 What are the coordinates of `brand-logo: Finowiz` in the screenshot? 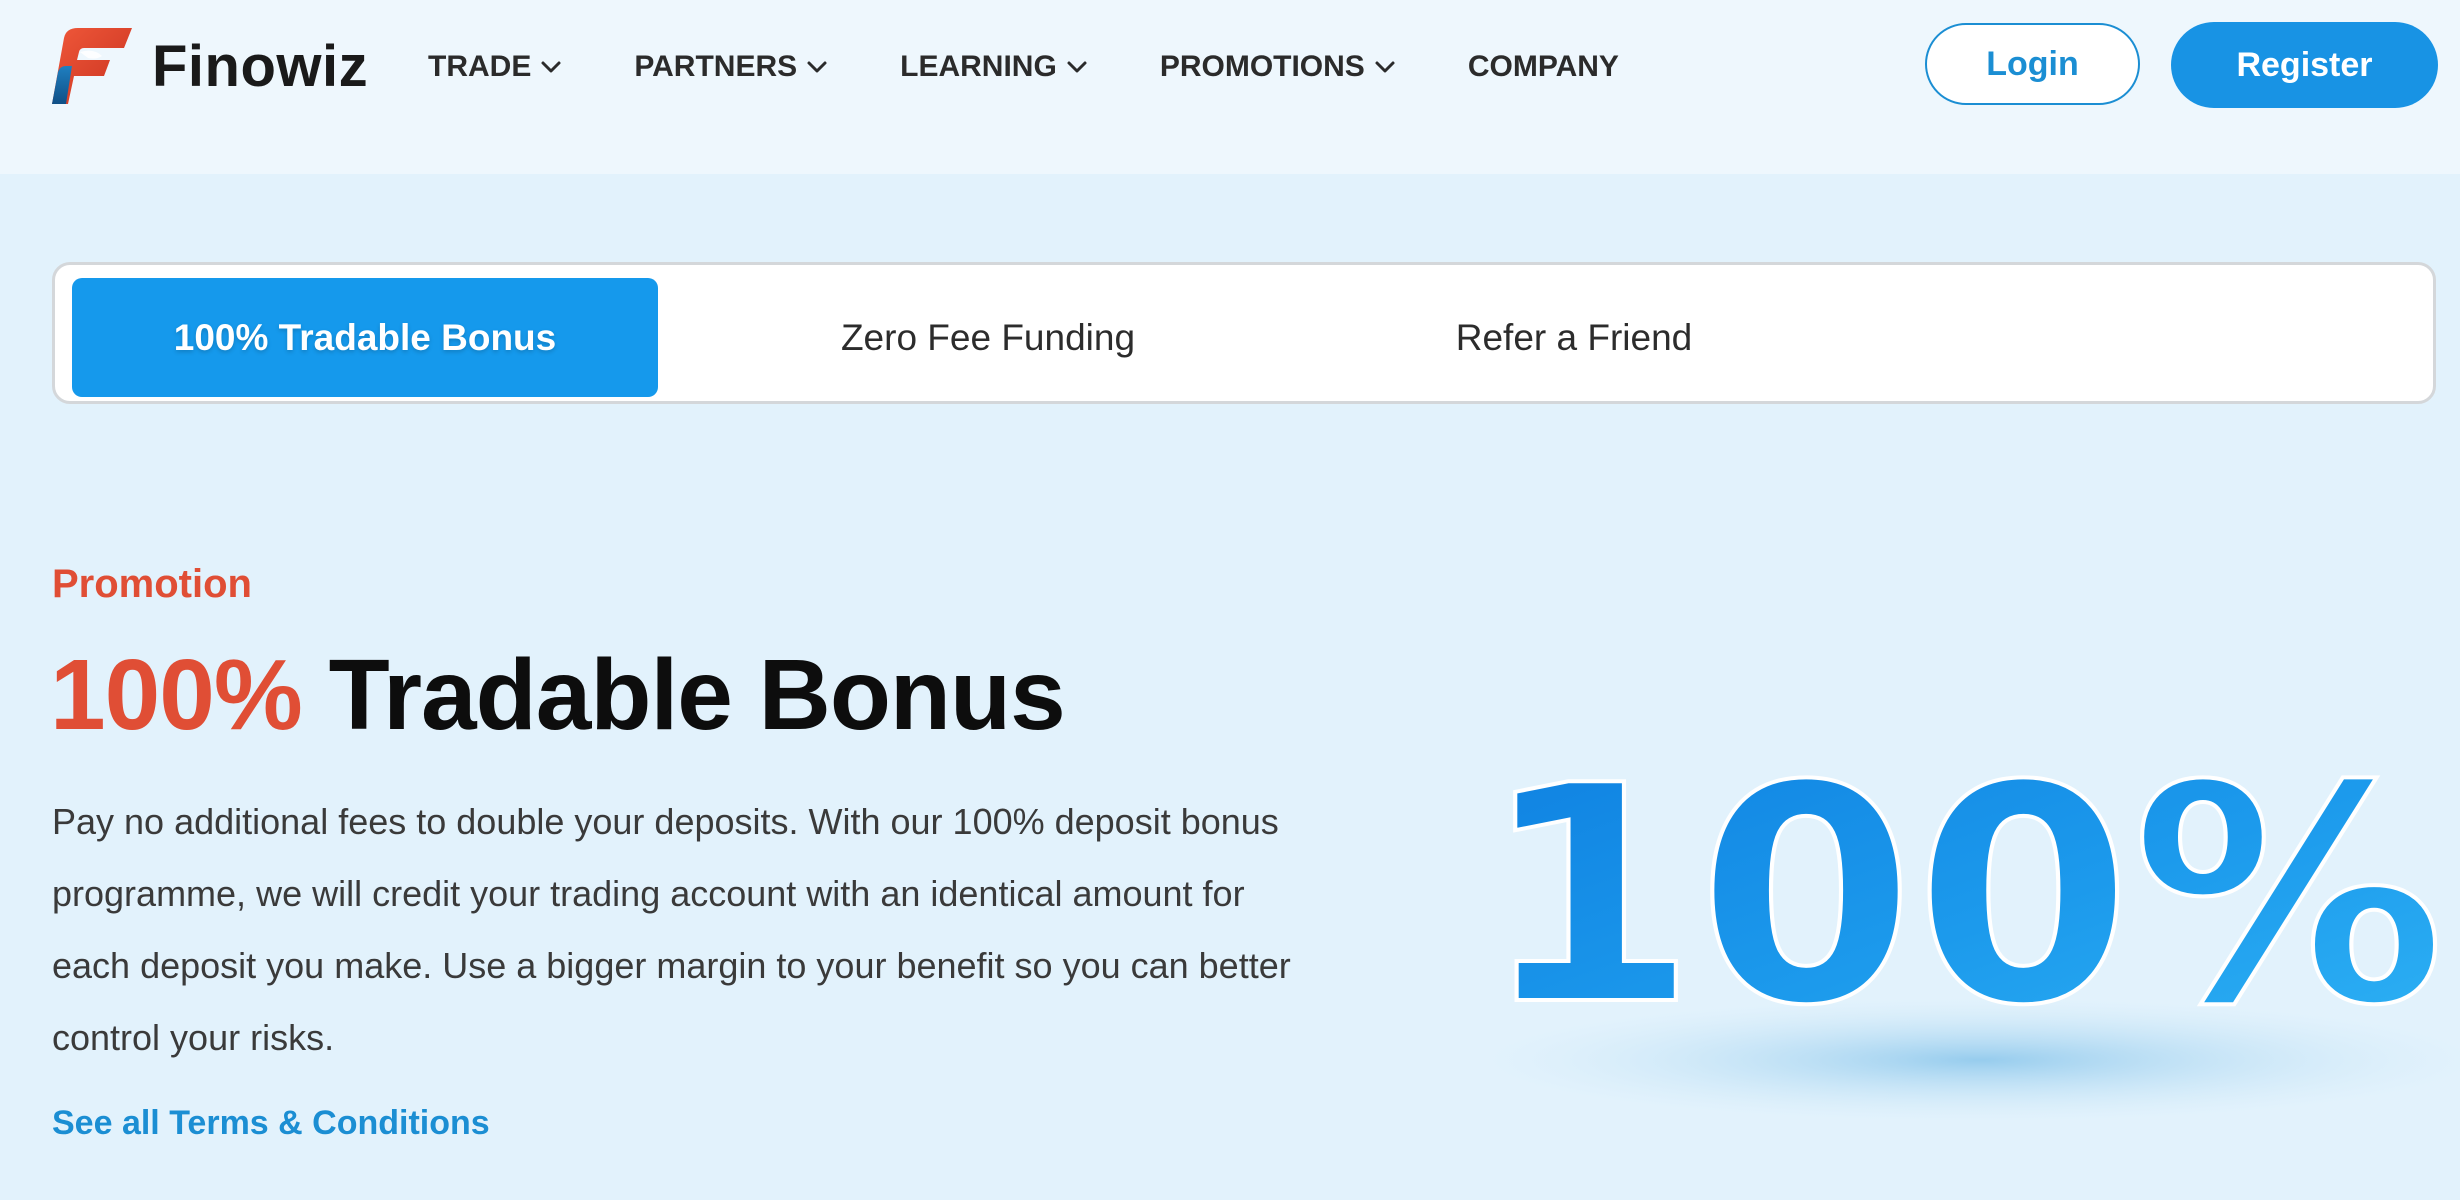 It's located at (209, 66).